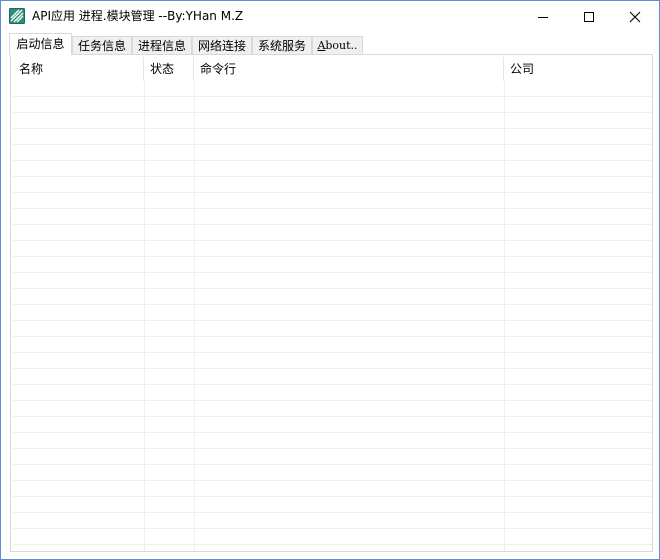 The image size is (660, 560). I want to click on maximize-icon, so click(589, 16).